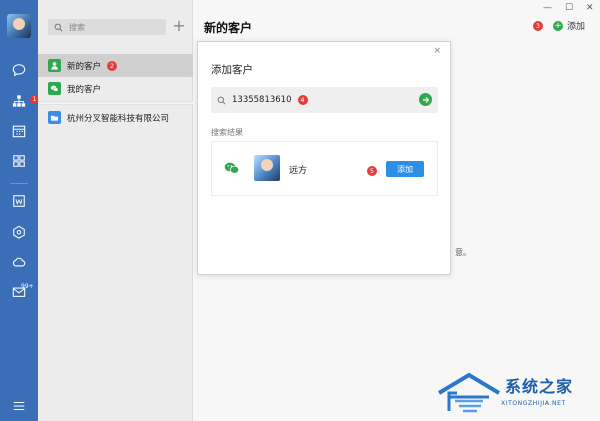 This screenshot has width=600, height=421. I want to click on close-icon: ×, so click(437, 51).